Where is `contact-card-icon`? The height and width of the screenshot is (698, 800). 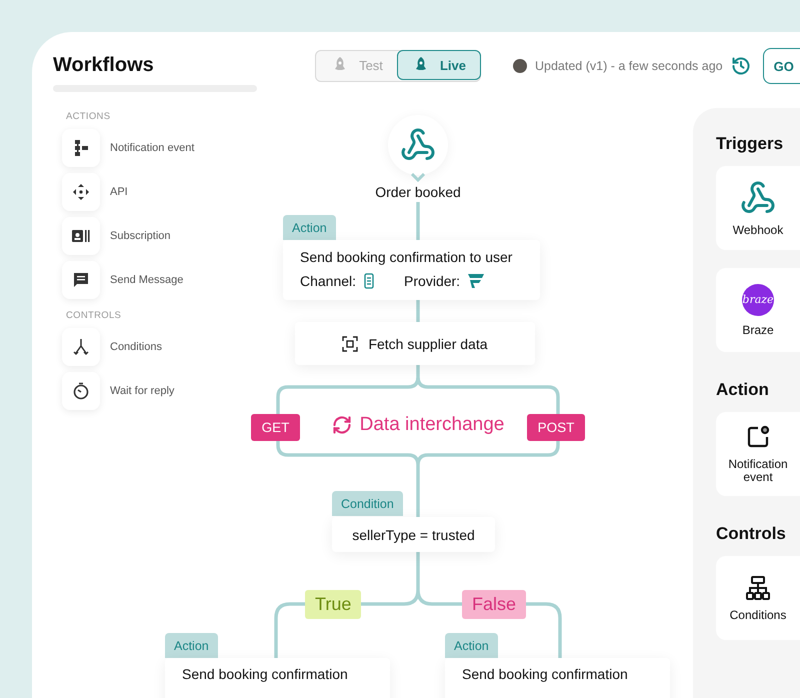
contact-card-icon is located at coordinates (81, 236).